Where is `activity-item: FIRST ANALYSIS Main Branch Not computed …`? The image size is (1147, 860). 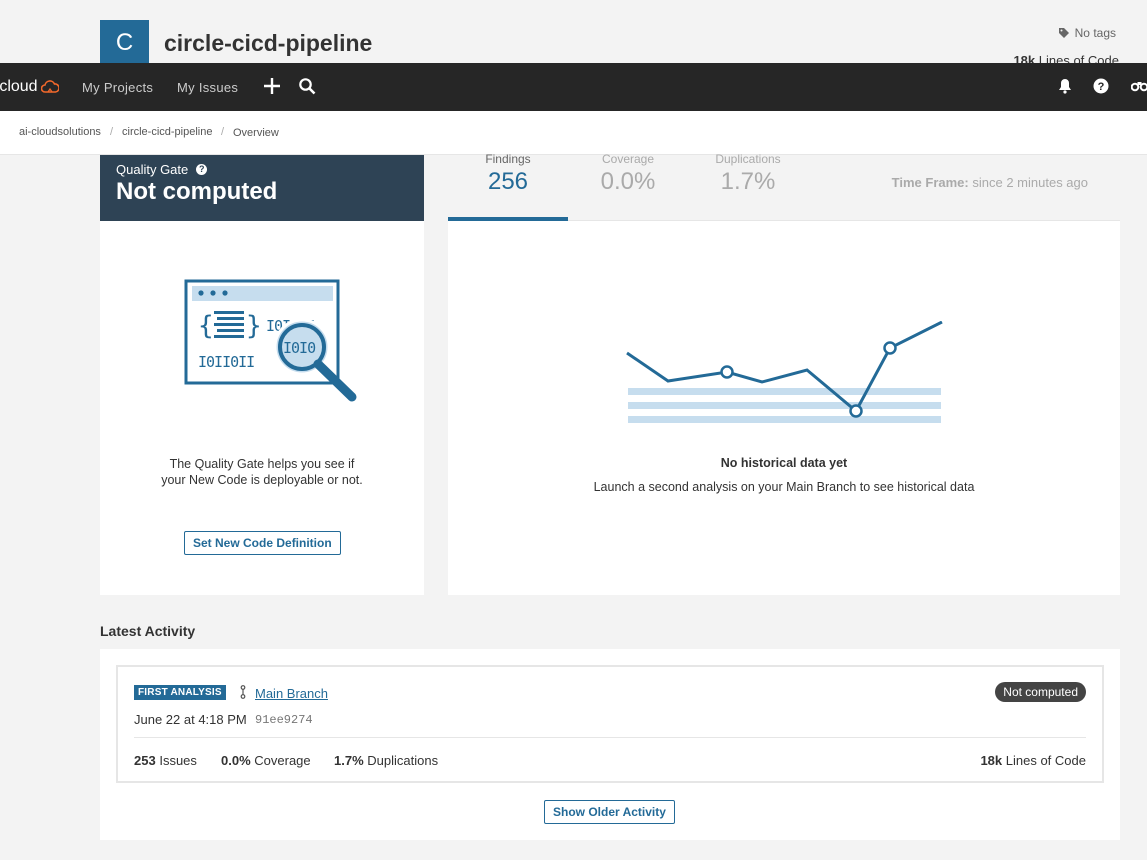
activity-item: FIRST ANALYSIS Main Branch Not computed … is located at coordinates (610, 724).